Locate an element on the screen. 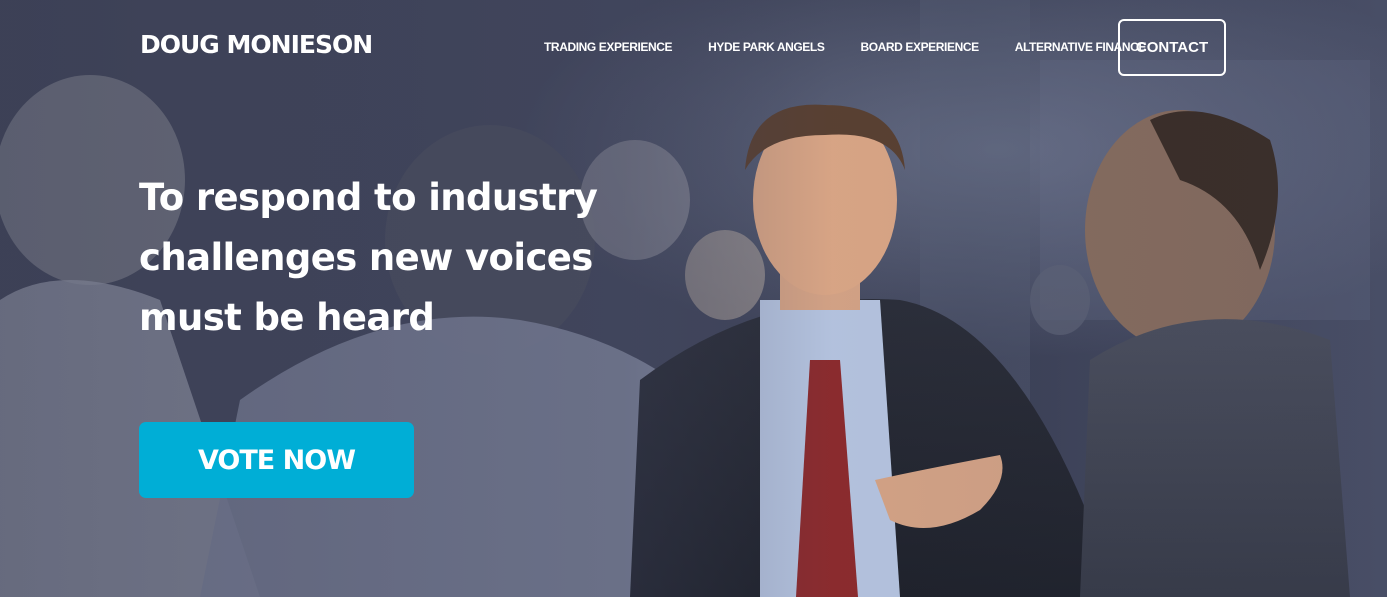  contact-button: CONTACT is located at coordinates (1172, 47).